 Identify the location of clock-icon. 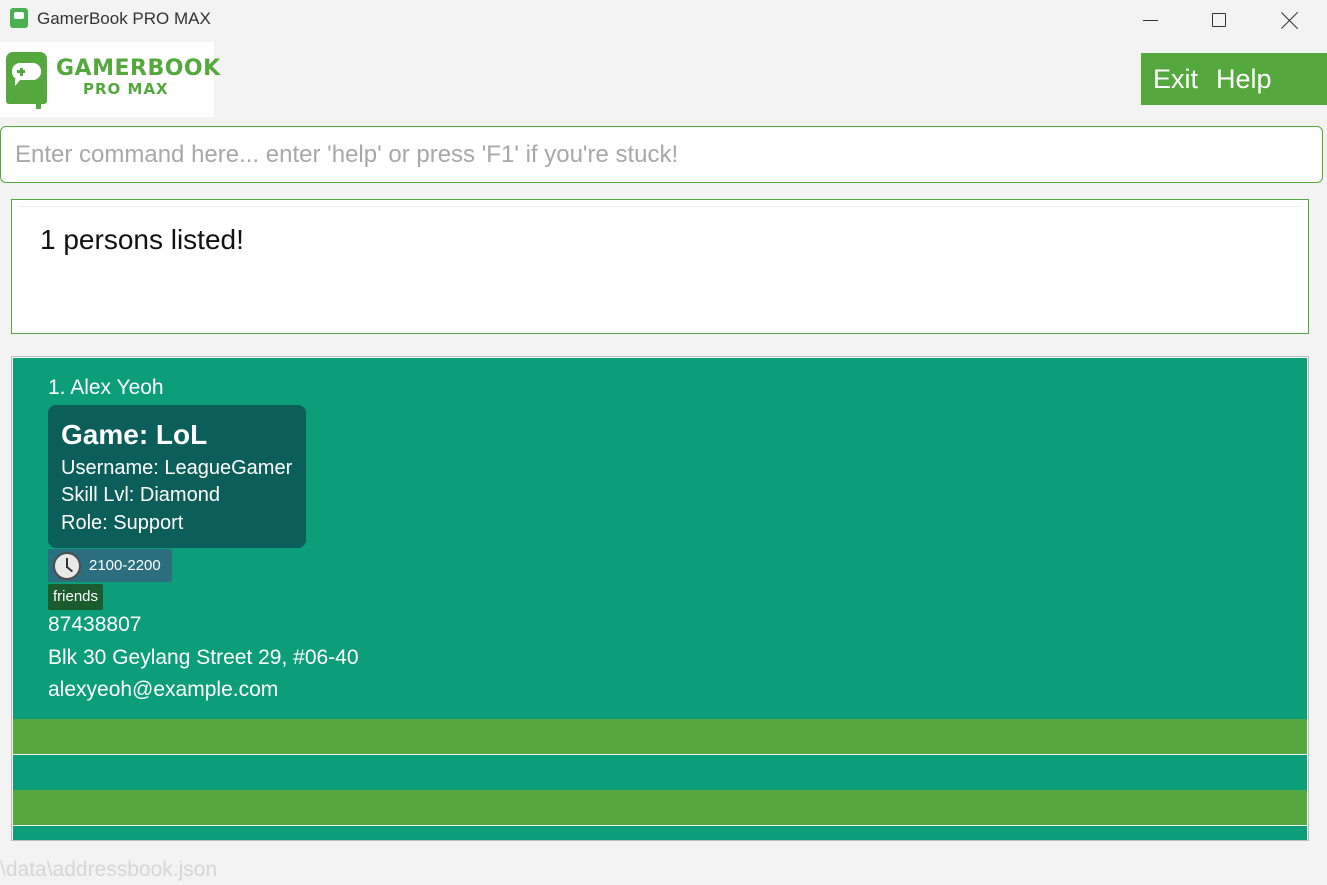
(67, 565).